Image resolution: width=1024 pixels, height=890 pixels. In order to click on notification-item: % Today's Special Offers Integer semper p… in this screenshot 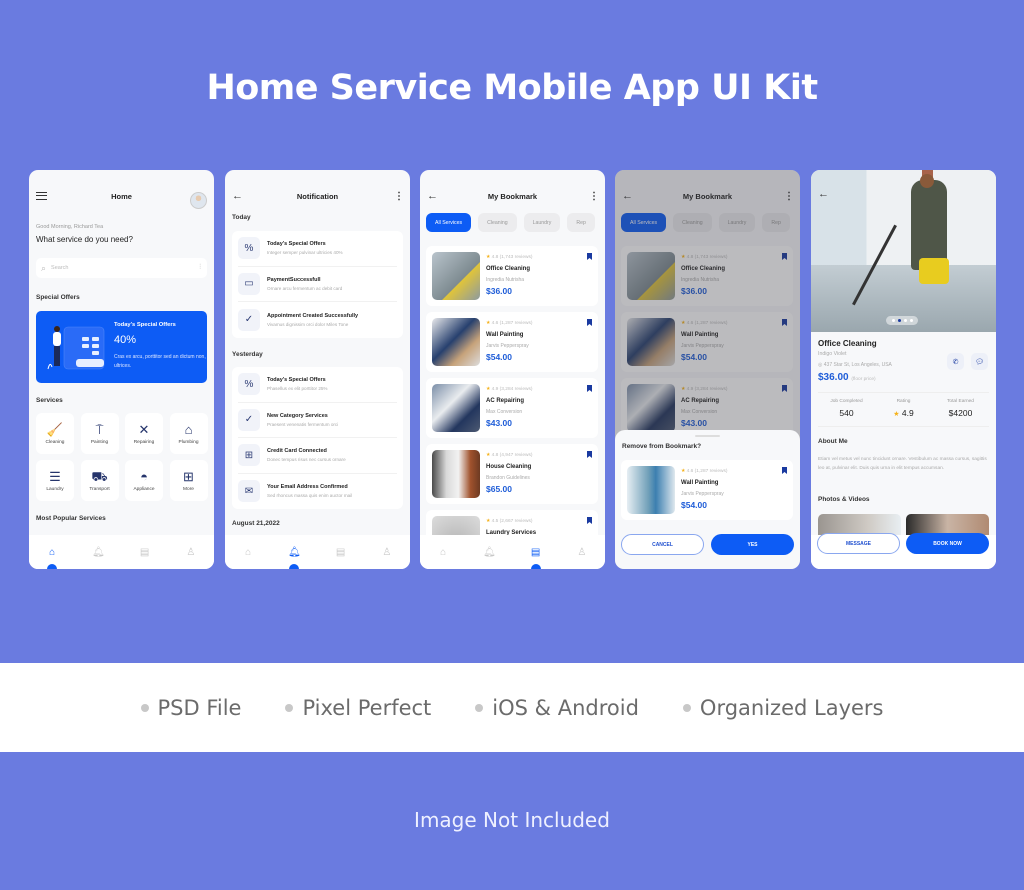, I will do `click(317, 249)`.